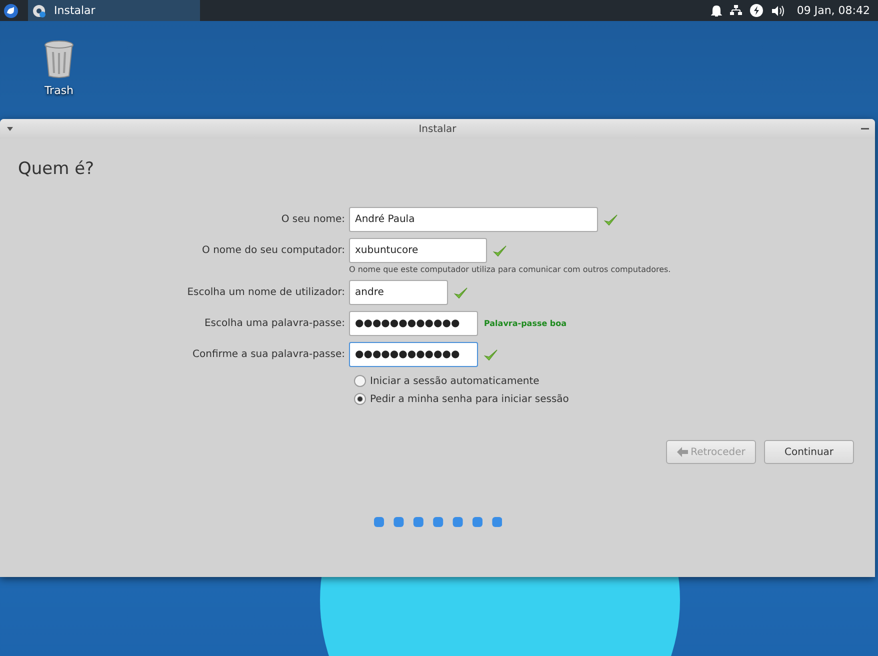 Image resolution: width=878 pixels, height=656 pixels. Describe the element at coordinates (510, 269) in the screenshot. I see `field-hint: O nome que este computador utiliza para comunicar com outros computadores.` at that location.